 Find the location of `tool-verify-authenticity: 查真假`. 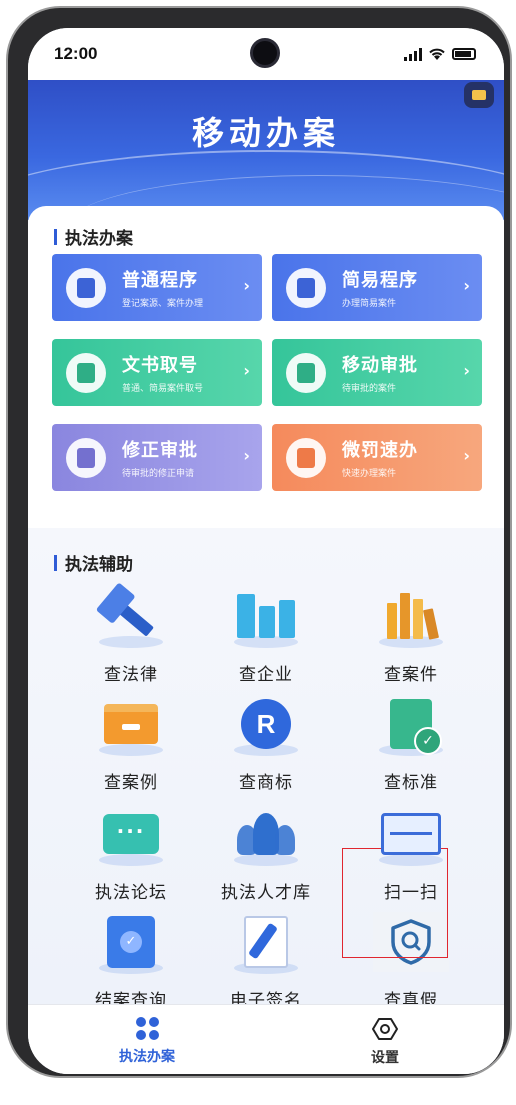

tool-verify-authenticity: 查真假 is located at coordinates (411, 961).